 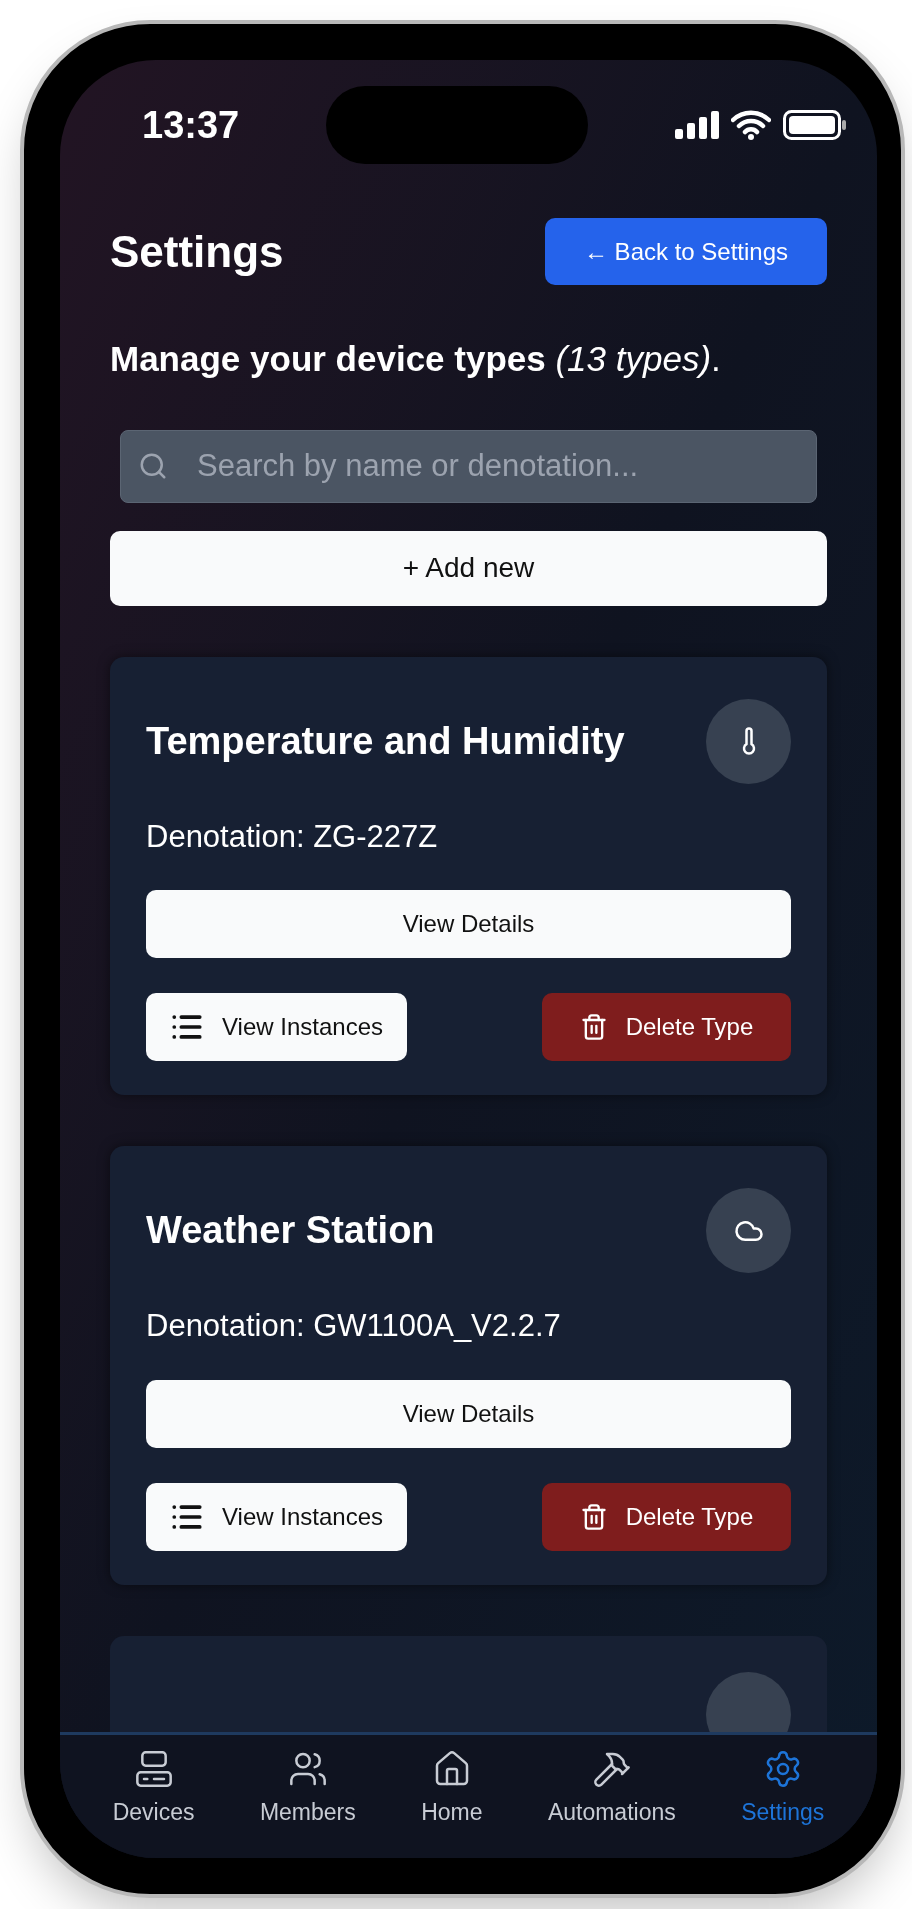 I want to click on page-title: Settings, so click(x=197, y=251).